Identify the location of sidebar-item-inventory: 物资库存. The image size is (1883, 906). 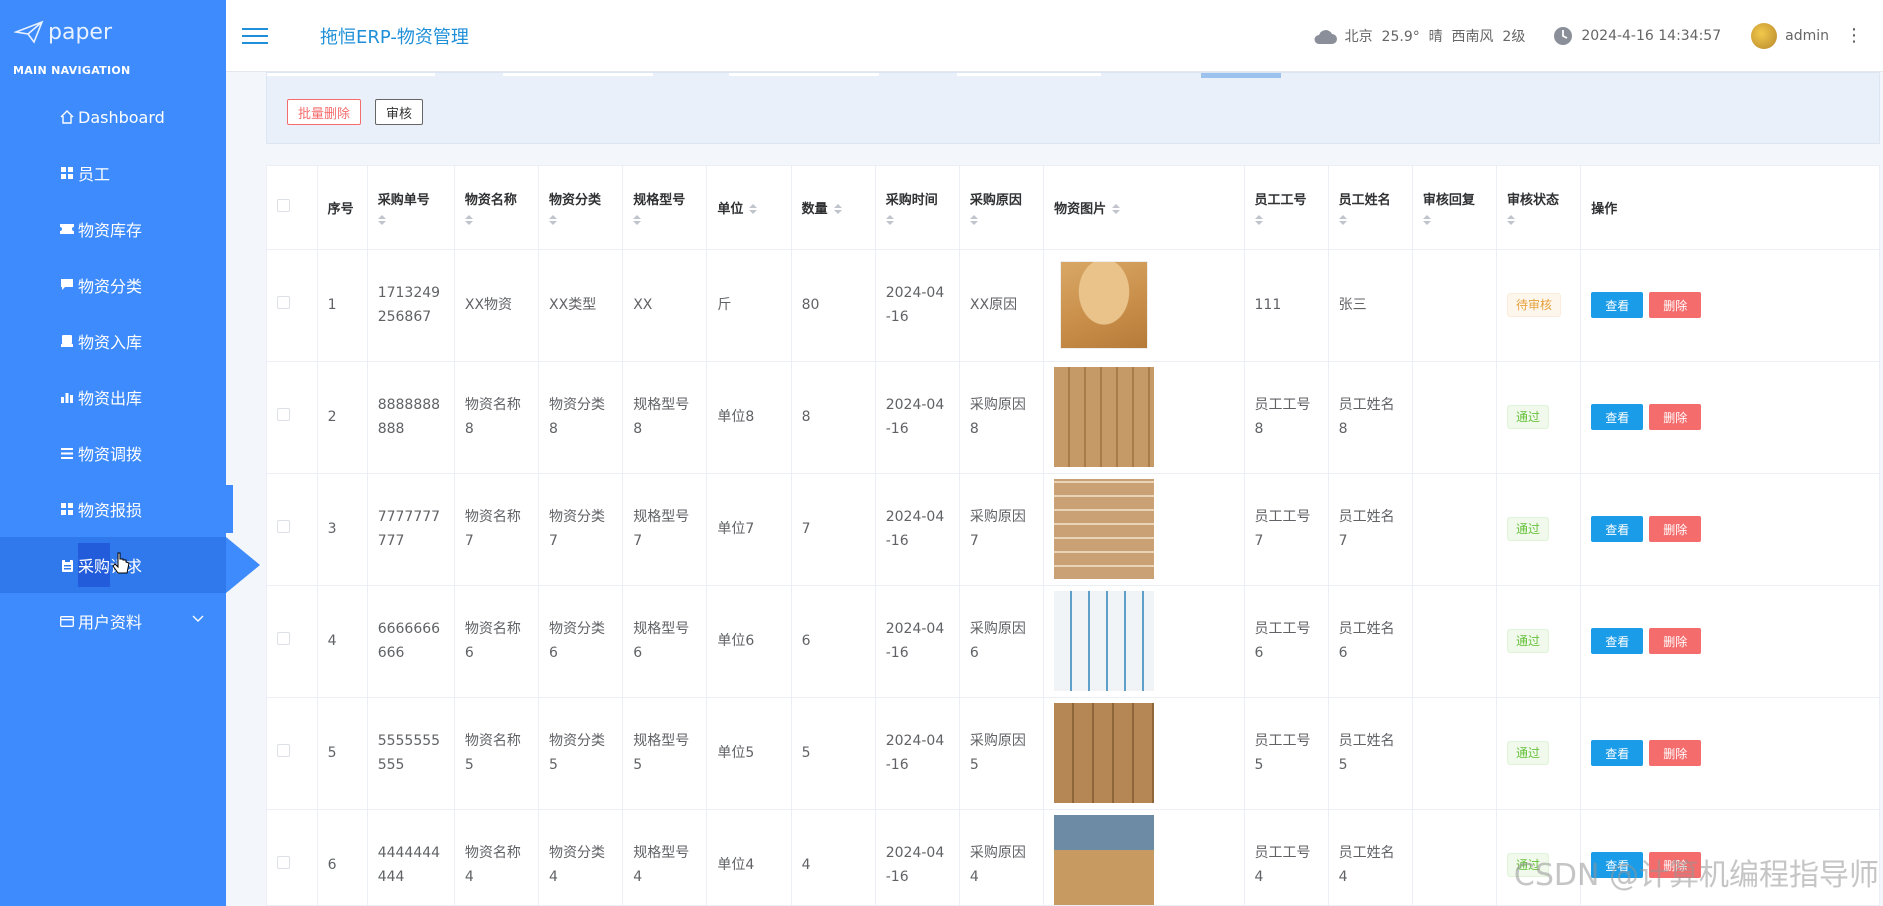
(113, 229).